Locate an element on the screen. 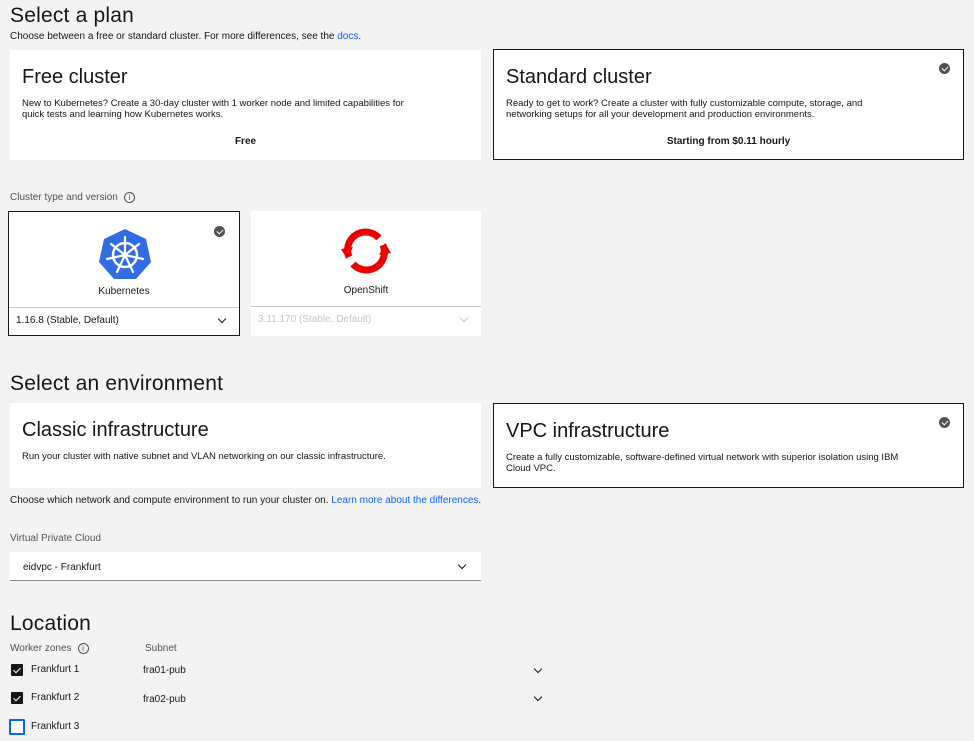  openshift-label: OpenShift is located at coordinates (366, 290).